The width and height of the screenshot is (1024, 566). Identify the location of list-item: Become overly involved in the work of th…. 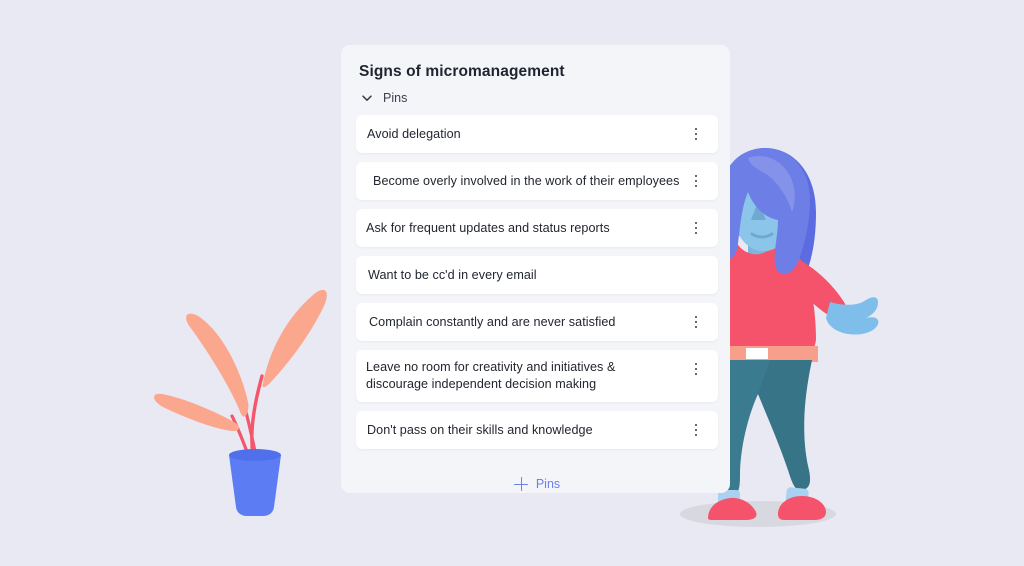
(537, 181).